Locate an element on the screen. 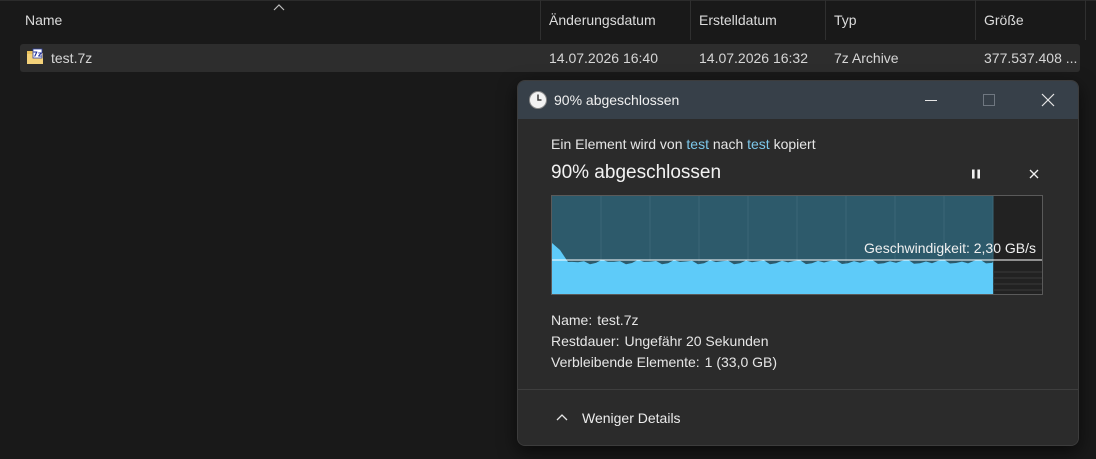 Image resolution: width=1096 pixels, height=459 pixels. pause-icon is located at coordinates (976, 174).